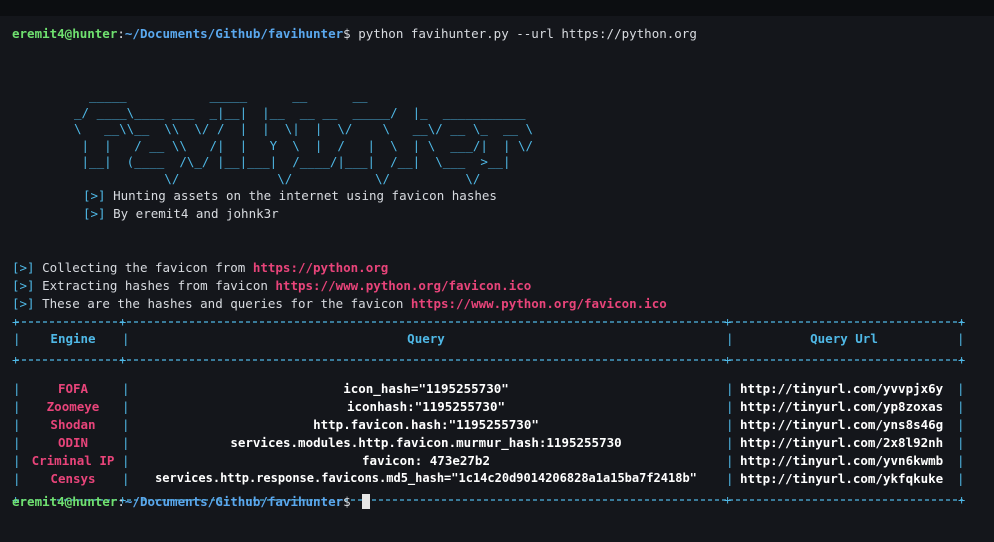 The width and height of the screenshot is (994, 542). What do you see at coordinates (426, 424) in the screenshot?
I see `query-cell: http.favicon.hash:"1195255730"` at bounding box center [426, 424].